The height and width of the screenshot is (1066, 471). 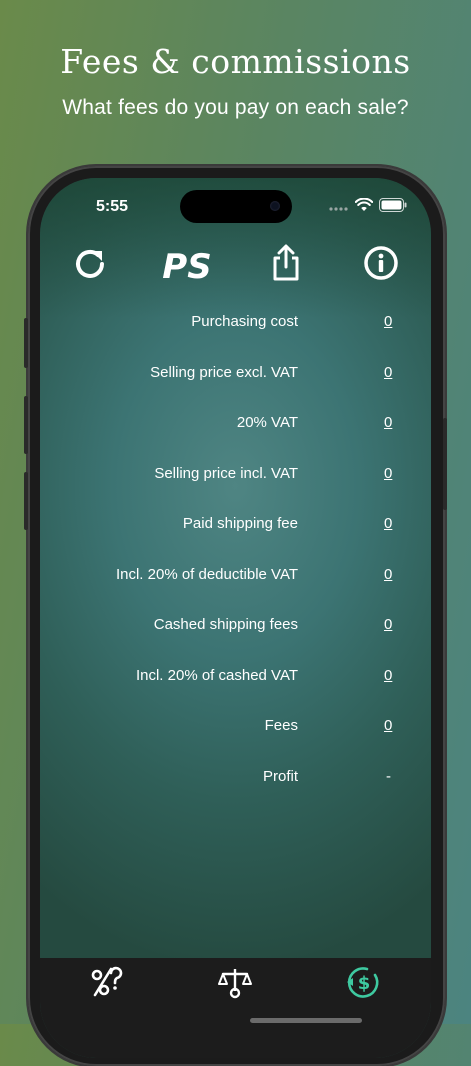 What do you see at coordinates (26, 501) in the screenshot?
I see `side-button-volume-down` at bounding box center [26, 501].